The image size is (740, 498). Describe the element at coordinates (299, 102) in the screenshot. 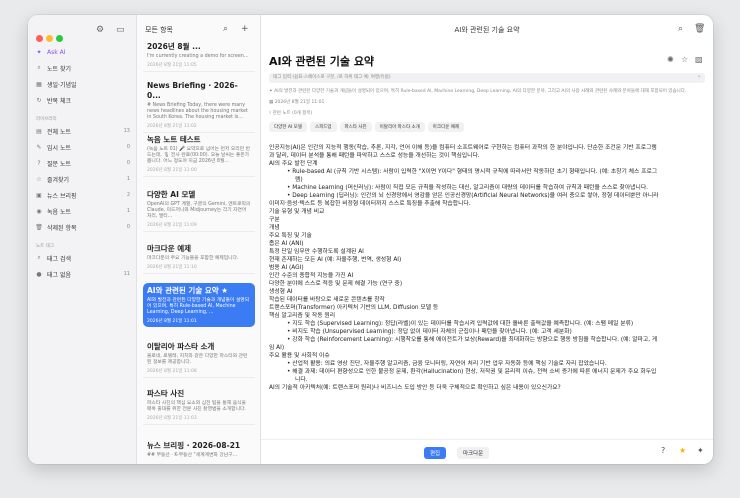

I see `note-date-text: 2026년 8월 21일 11:01` at that location.